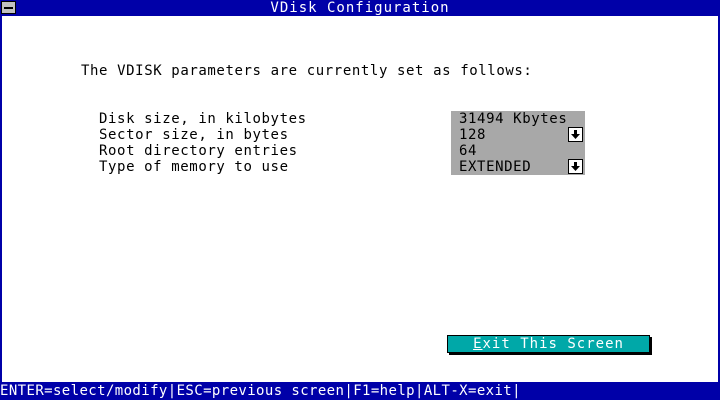 The image size is (720, 400). What do you see at coordinates (468, 151) in the screenshot?
I see `root-entries-field: 64` at bounding box center [468, 151].